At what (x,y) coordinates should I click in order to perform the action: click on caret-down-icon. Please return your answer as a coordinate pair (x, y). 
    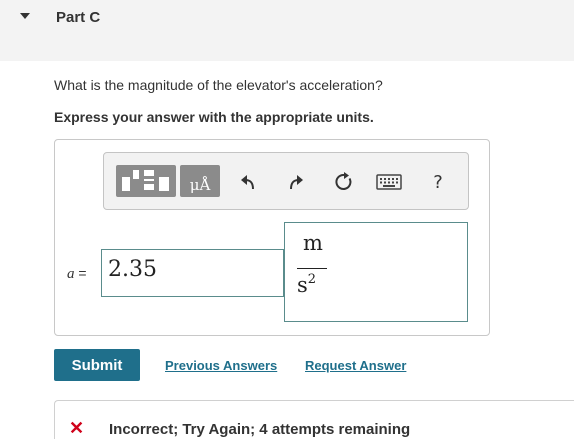
    Looking at the image, I should click on (25, 16).